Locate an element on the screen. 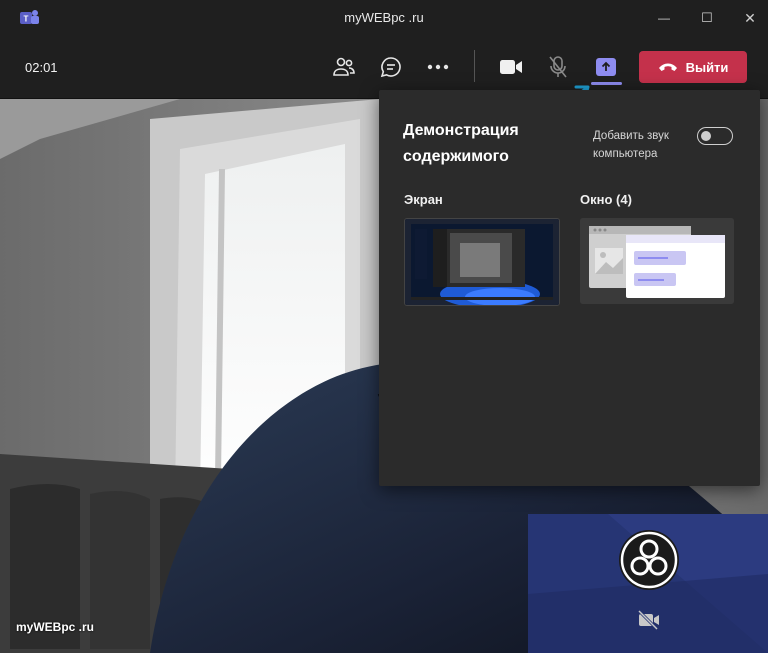 The width and height of the screenshot is (768, 653). share-panel-title: Демонстрация содержимого is located at coordinates (461, 143).